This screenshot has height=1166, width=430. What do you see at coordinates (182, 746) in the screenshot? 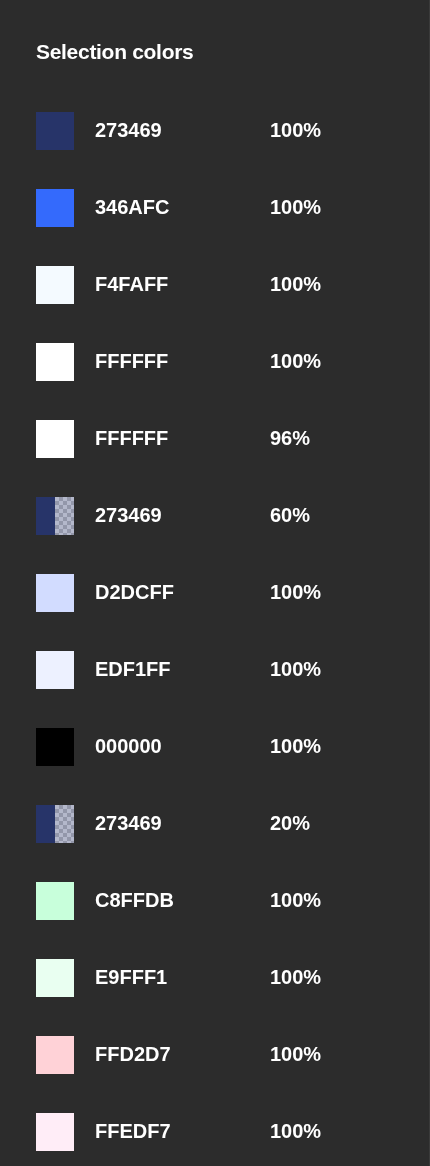
I see `hex-value: 000000` at bounding box center [182, 746].